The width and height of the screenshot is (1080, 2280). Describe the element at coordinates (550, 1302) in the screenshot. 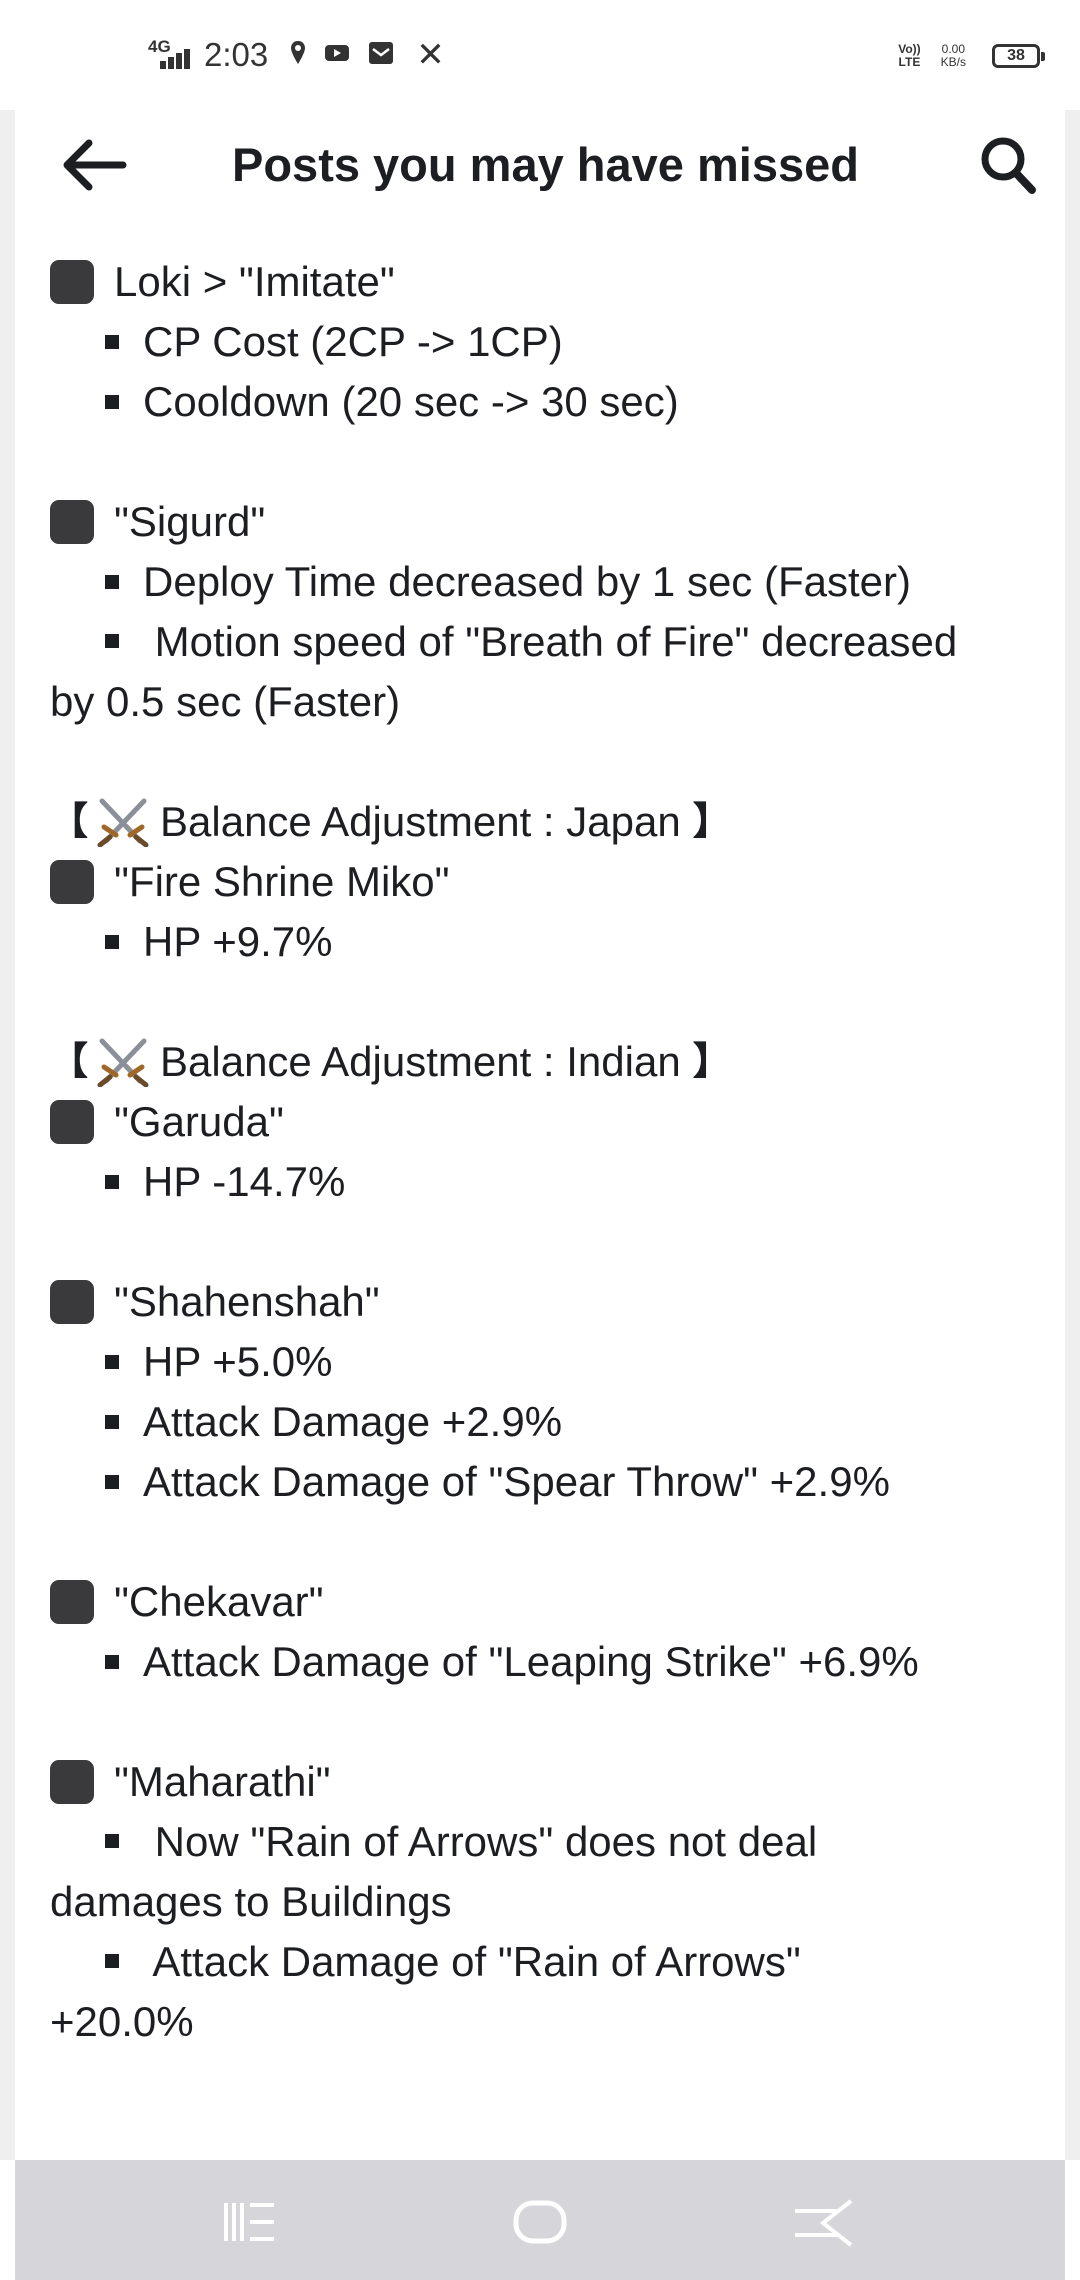

I see `character-heading: "Shahenshah"` at that location.